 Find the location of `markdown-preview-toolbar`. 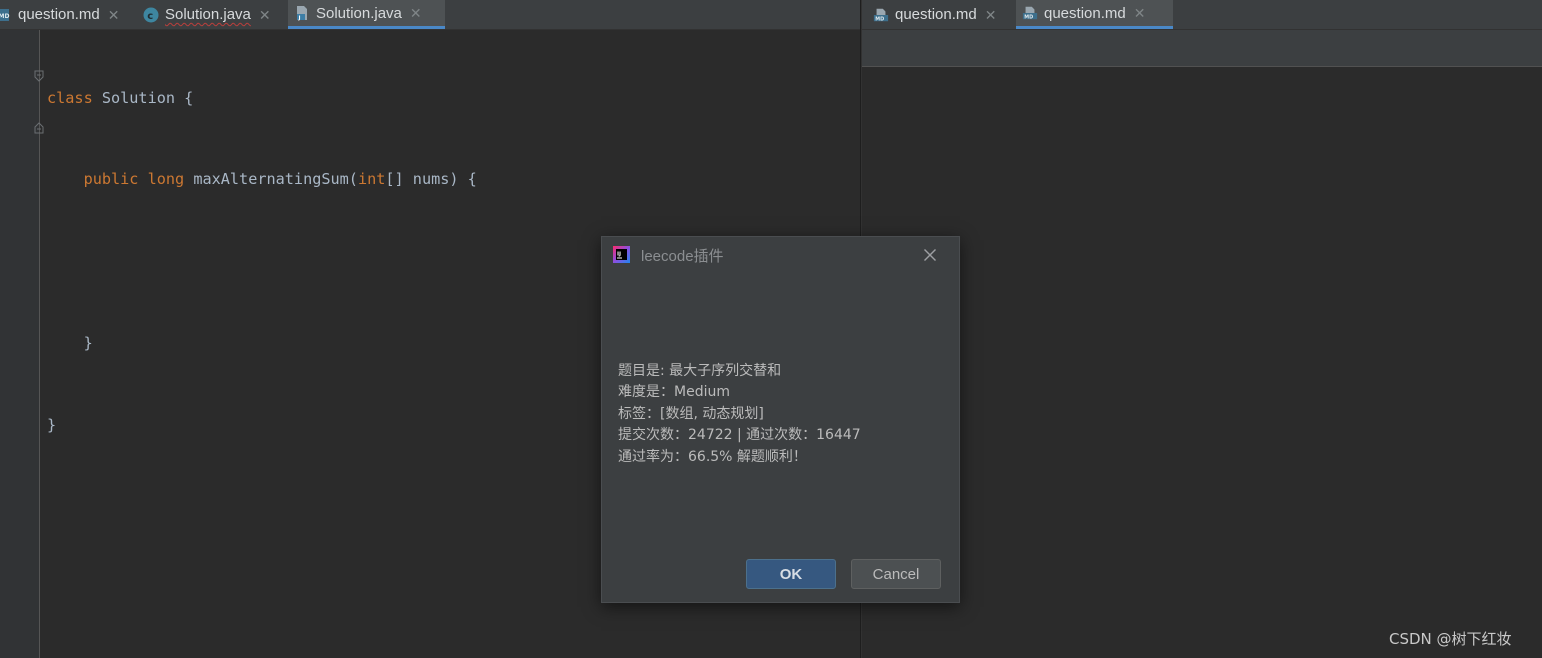

markdown-preview-toolbar is located at coordinates (1202, 48).